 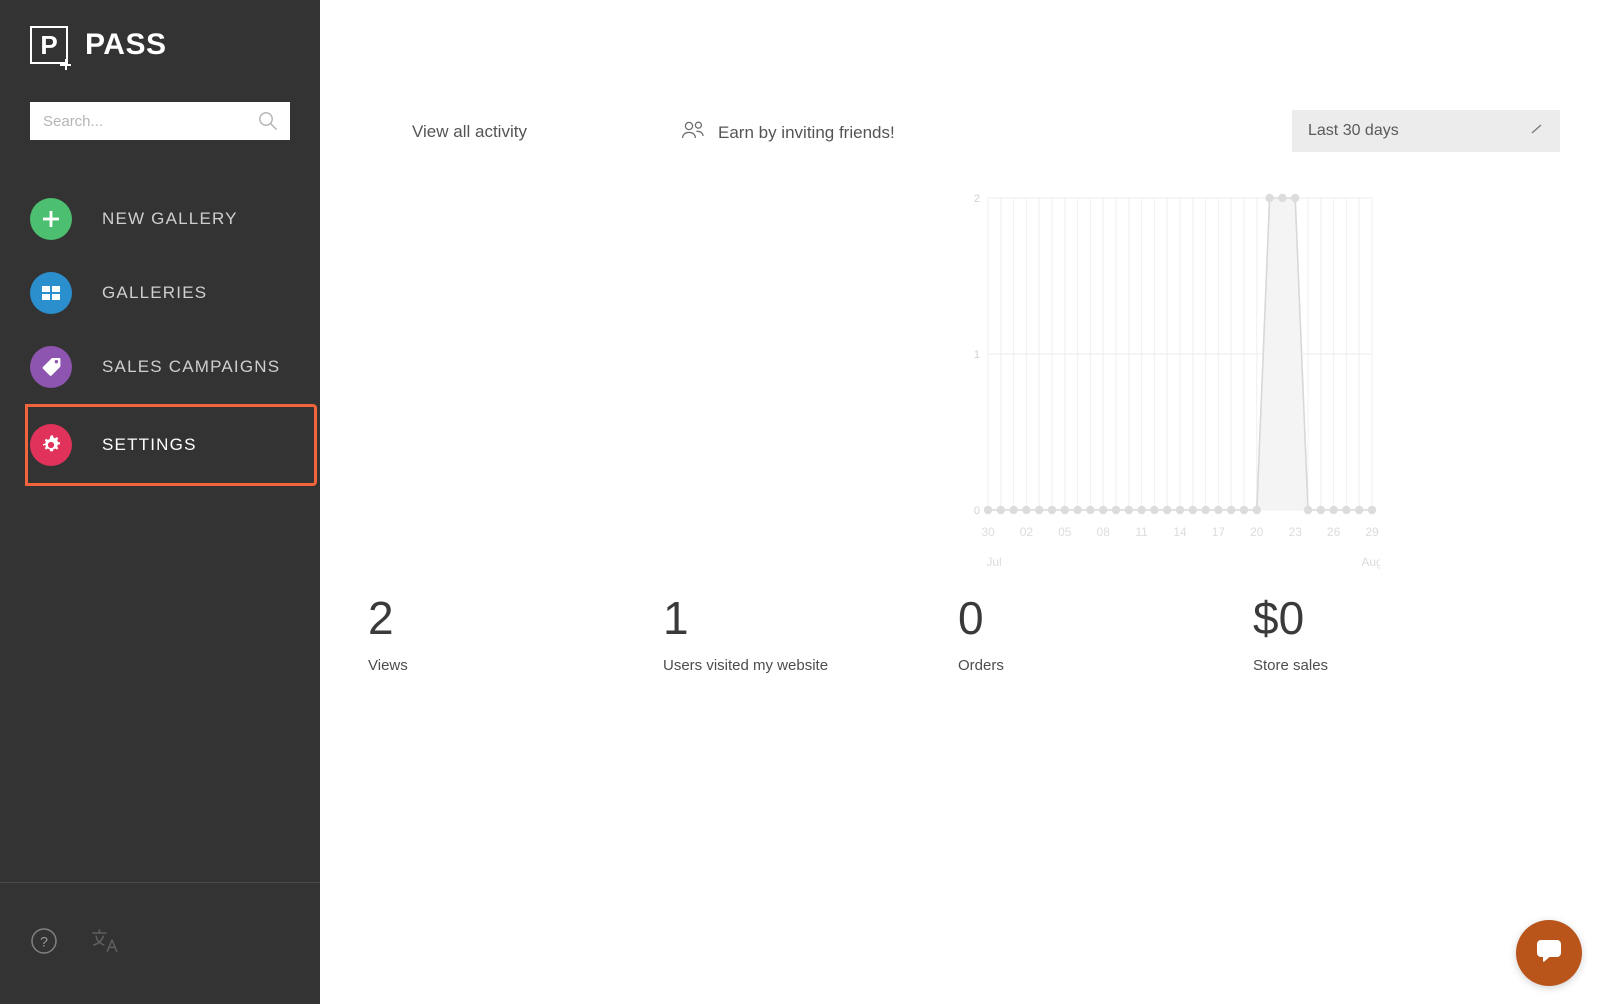 I want to click on crosshair-icon, so click(x=65, y=64).